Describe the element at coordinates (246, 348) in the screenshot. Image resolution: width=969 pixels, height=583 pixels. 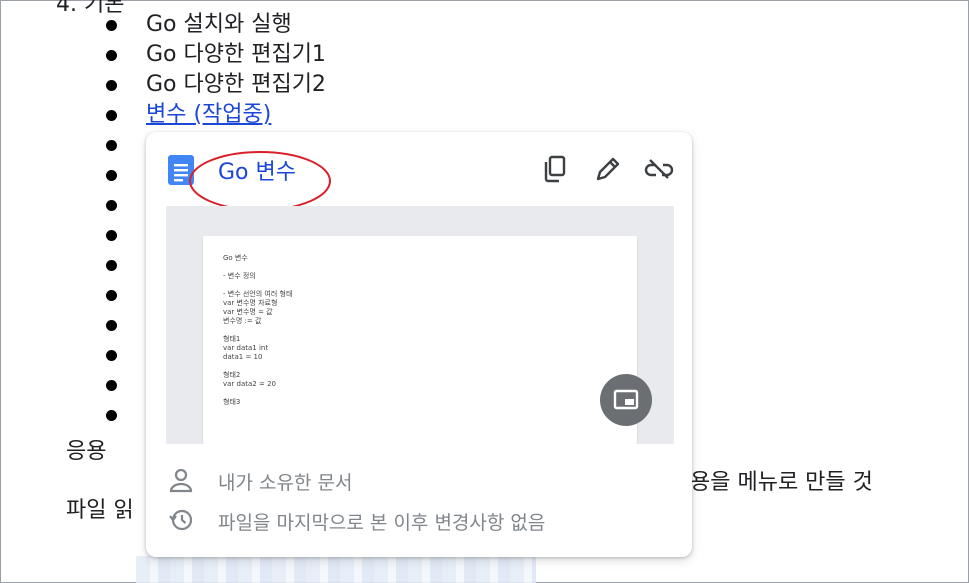
I see `preview-line: var data1 int` at that location.